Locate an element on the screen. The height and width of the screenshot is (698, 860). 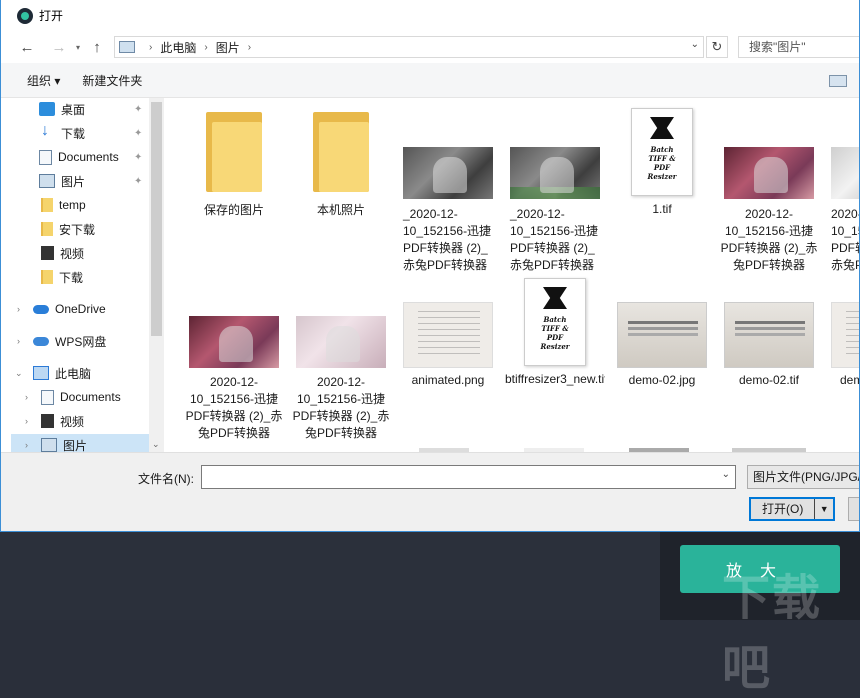
file-name: 1.tif is located at coordinates (662, 209).